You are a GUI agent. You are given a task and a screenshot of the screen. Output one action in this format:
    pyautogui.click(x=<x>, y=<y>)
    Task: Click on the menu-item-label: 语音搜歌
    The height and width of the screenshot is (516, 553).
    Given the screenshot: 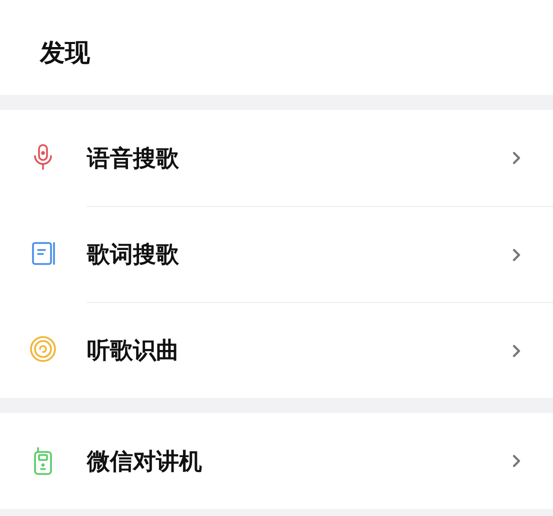 What is the action you would take?
    pyautogui.click(x=133, y=159)
    